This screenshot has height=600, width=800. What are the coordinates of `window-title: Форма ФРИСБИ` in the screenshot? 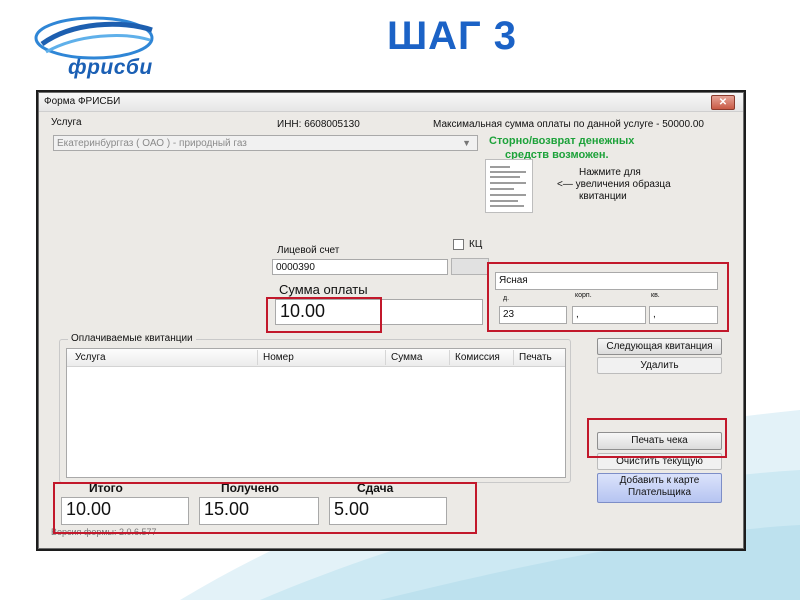 It's located at (82, 101).